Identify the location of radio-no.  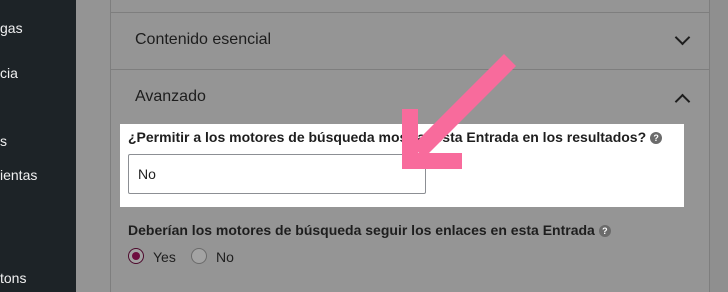
(199, 256).